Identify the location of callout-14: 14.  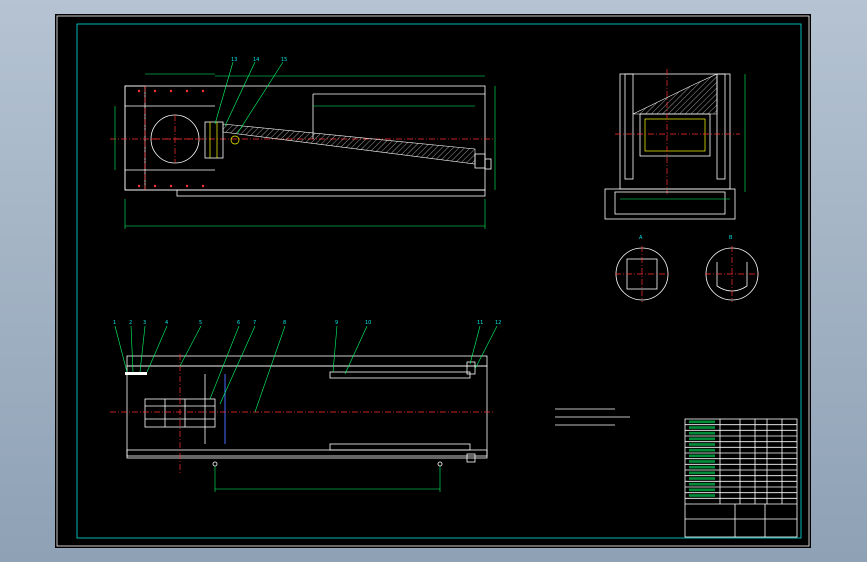
(256, 60).